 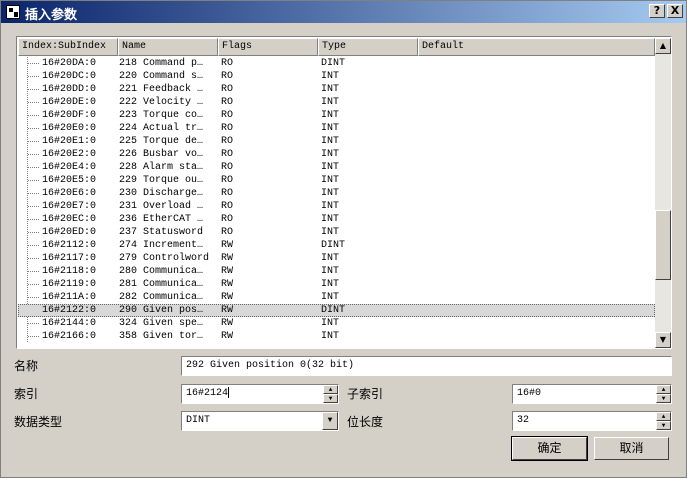 I want to click on index-up-icon: ▲, so click(x=330, y=389).